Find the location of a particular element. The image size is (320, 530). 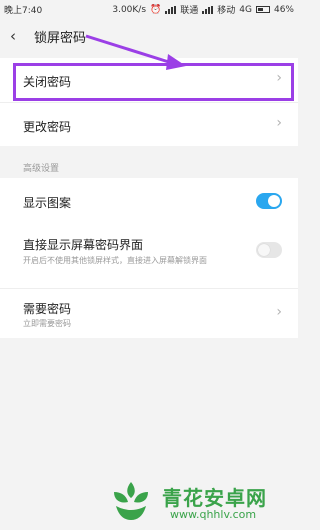

change-password-row: 更改密码 › is located at coordinates (149, 124).